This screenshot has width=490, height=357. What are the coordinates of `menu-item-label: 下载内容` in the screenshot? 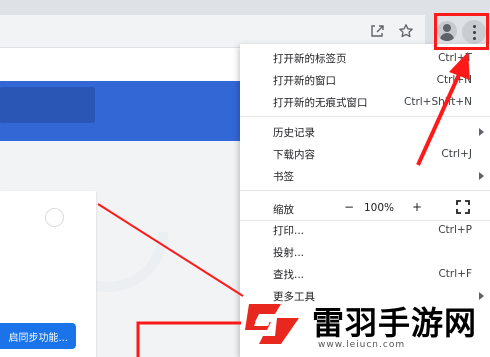 It's located at (294, 154).